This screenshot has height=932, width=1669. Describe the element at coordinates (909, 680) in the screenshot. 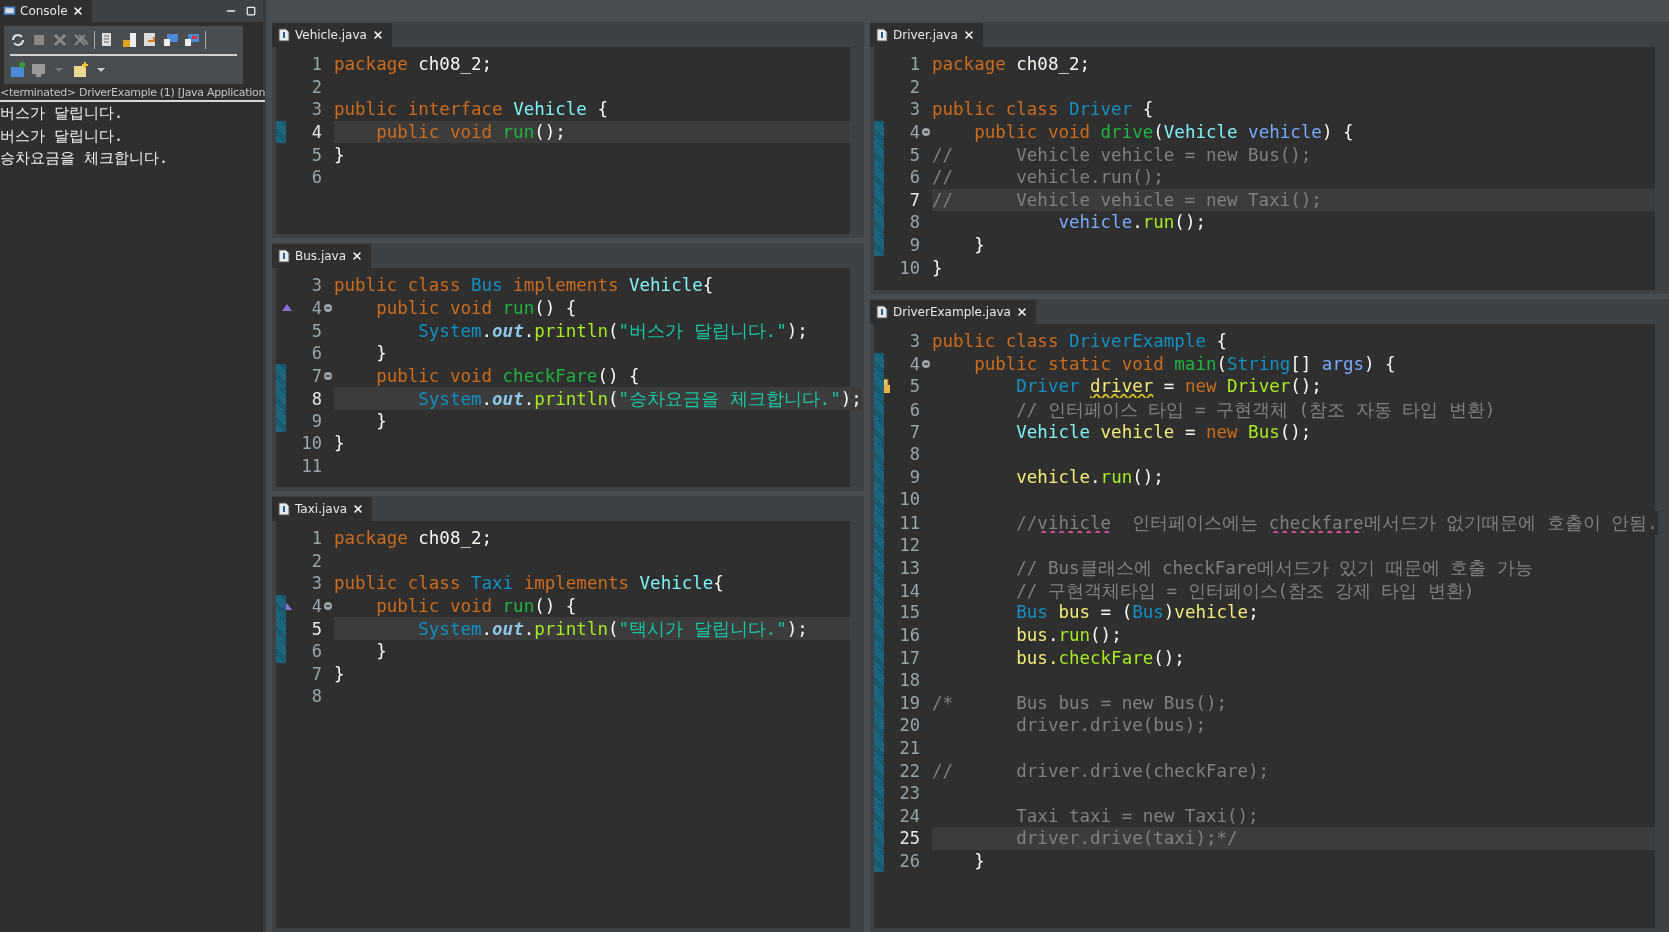

I see `line-number: 18` at that location.